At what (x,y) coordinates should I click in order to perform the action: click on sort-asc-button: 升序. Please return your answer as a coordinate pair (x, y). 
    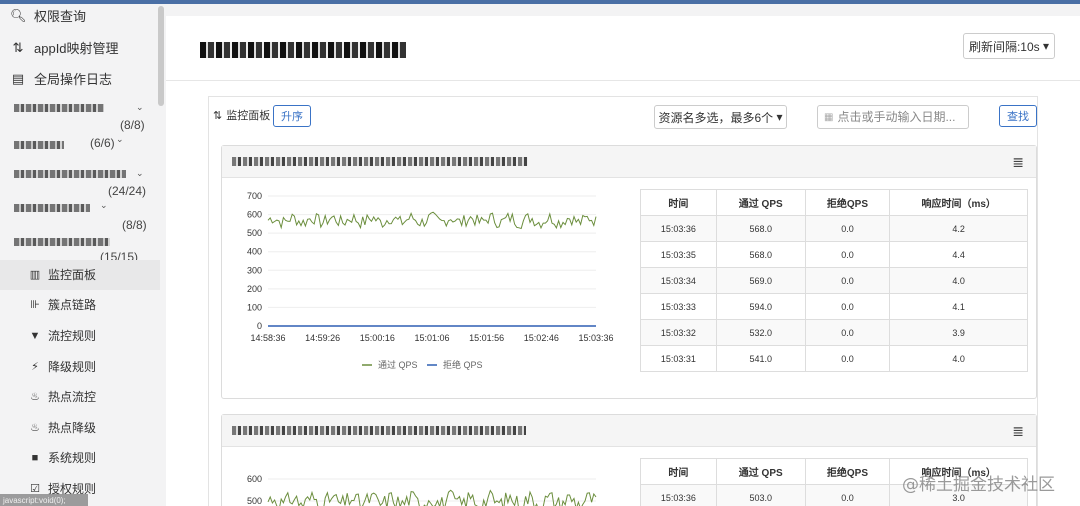
    Looking at the image, I should click on (292, 116).